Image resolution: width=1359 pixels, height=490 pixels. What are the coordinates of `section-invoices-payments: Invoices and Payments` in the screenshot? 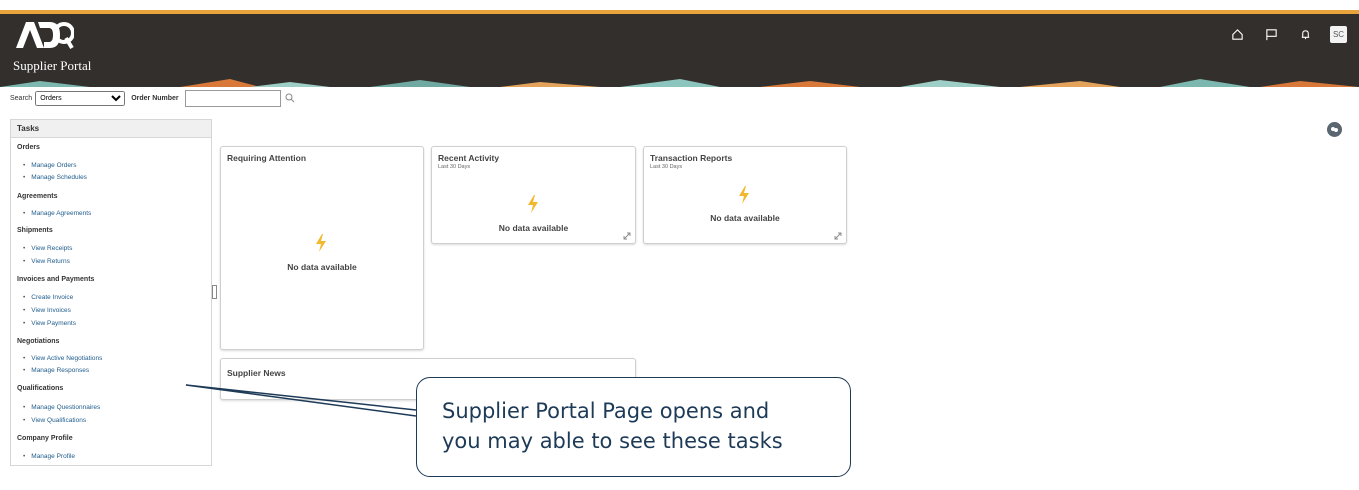 It's located at (56, 279).